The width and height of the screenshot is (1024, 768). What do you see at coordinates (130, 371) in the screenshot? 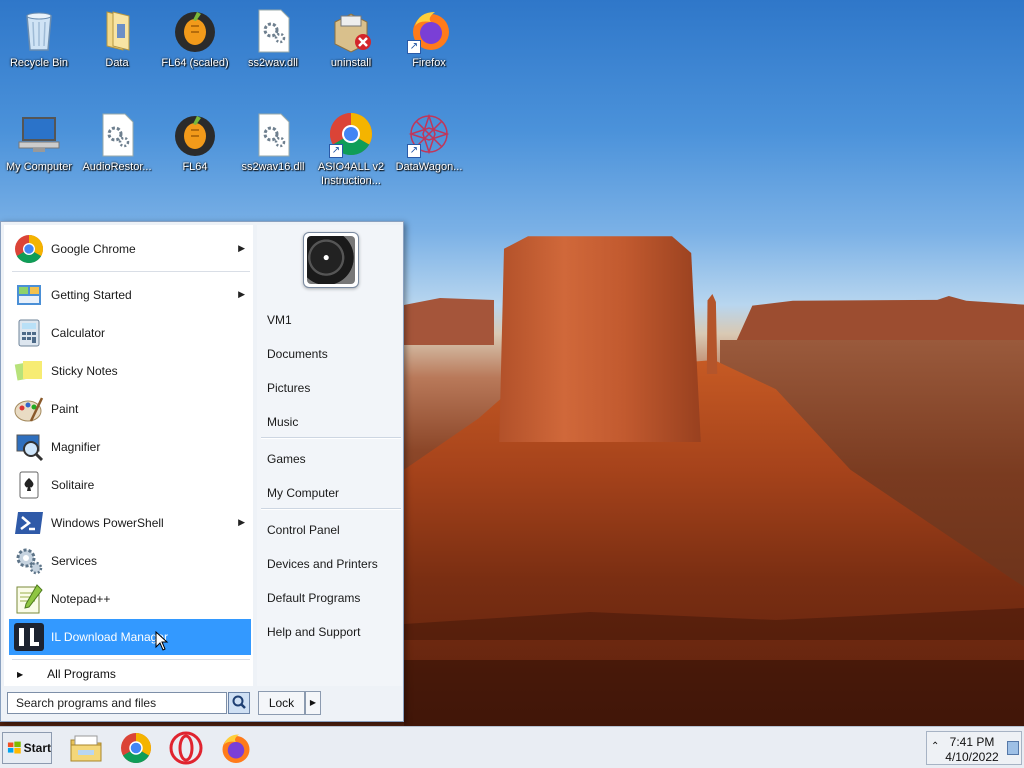
I see `start-item-sticky-notes: Sticky Notes` at bounding box center [130, 371].